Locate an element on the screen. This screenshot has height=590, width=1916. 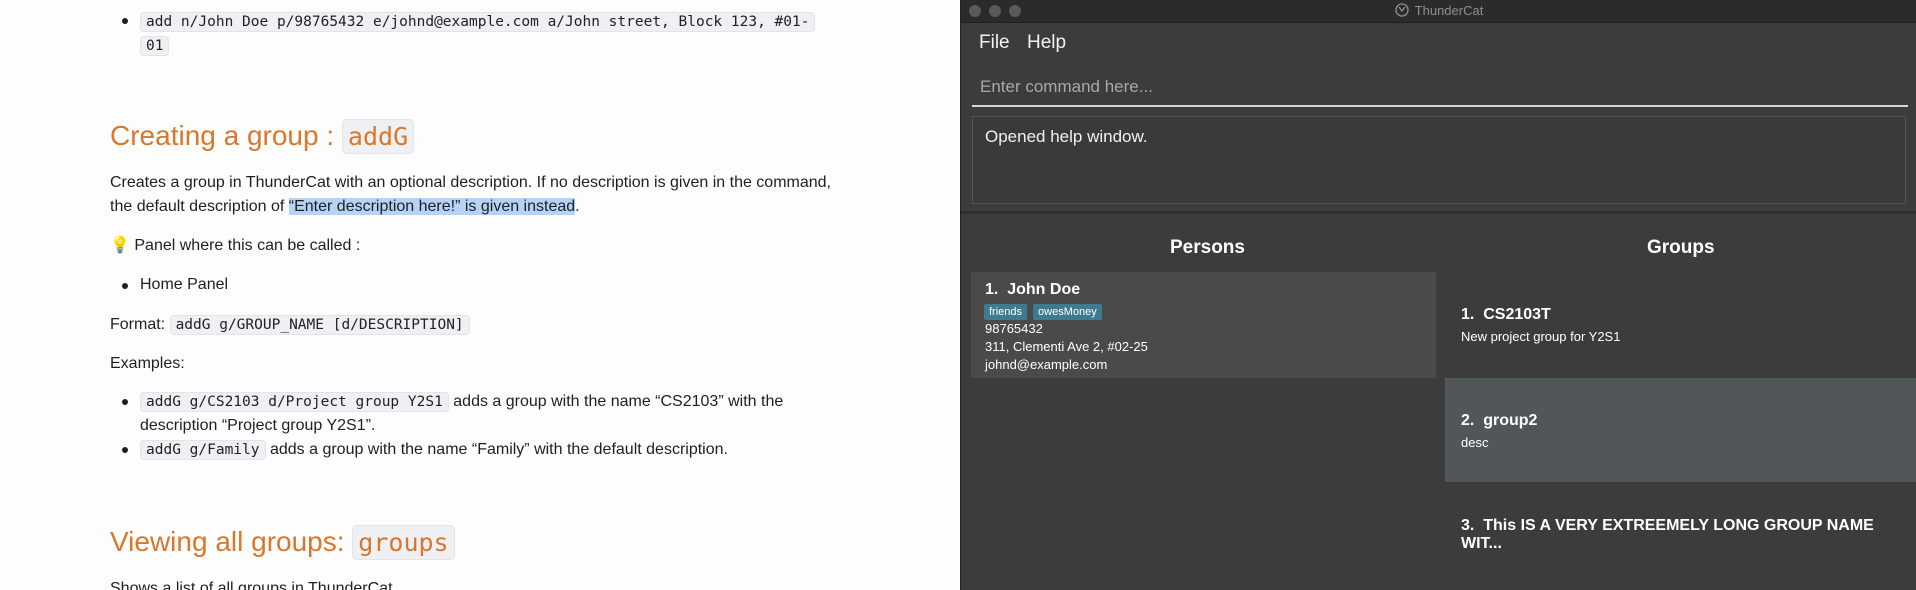
window-title: ThunderCat is located at coordinates (1438, 10).